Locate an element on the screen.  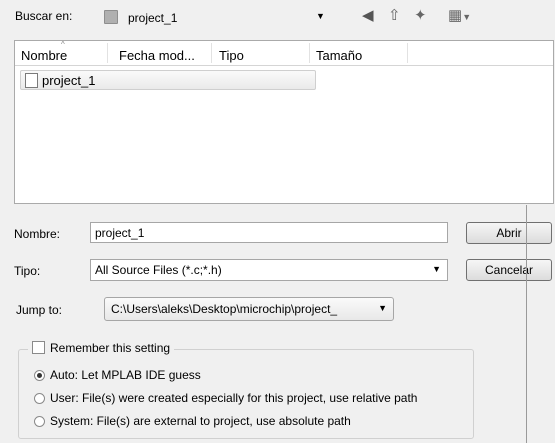
back-arrow-icon: ◀ is located at coordinates (368, 15).